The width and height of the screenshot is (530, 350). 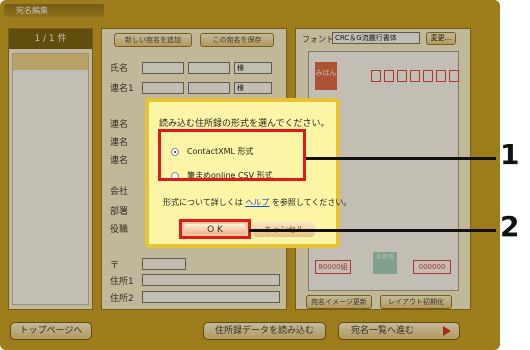 I want to click on help-link: ヘルプ, so click(x=257, y=202).